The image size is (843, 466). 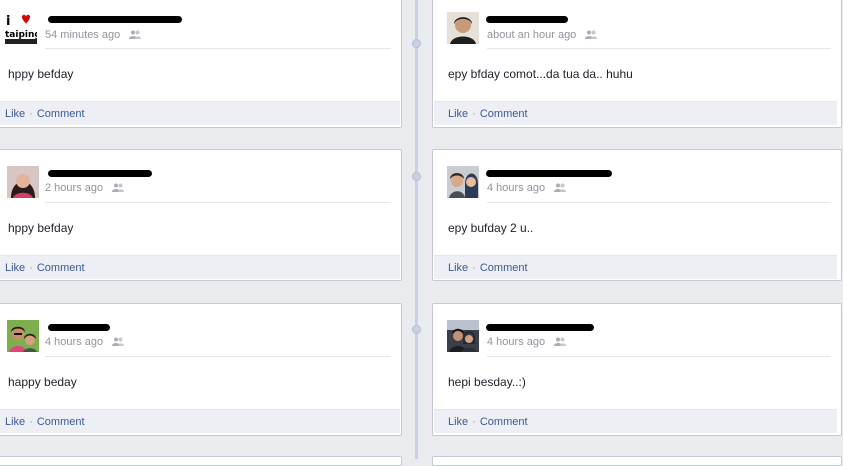 What do you see at coordinates (74, 188) in the screenshot?
I see `timestamp: 2 hours ago` at bounding box center [74, 188].